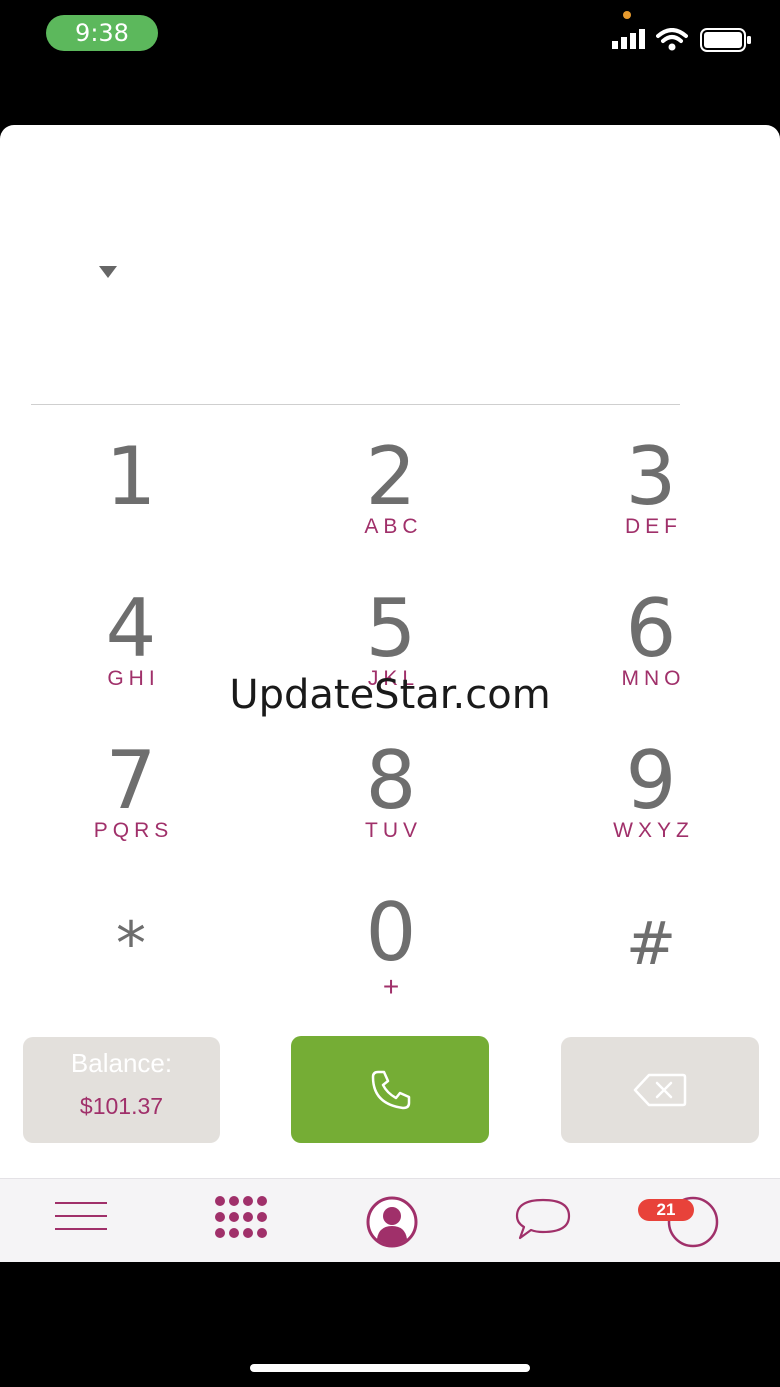 This screenshot has height=1387, width=780. I want to click on key-letters: WXYZ, so click(653, 830).